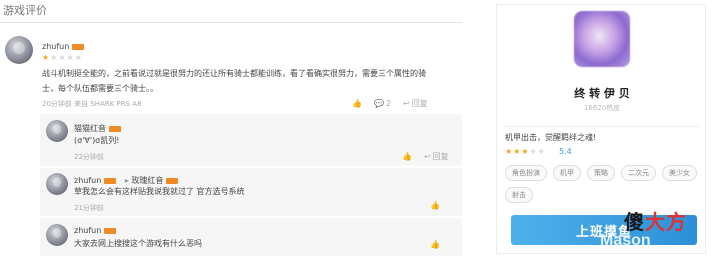 The width and height of the screenshot is (719, 257). What do you see at coordinates (159, 191) in the screenshot?
I see `reply-text: 草我怎么会有这样贴我说我就过了 官方选号系统` at bounding box center [159, 191].